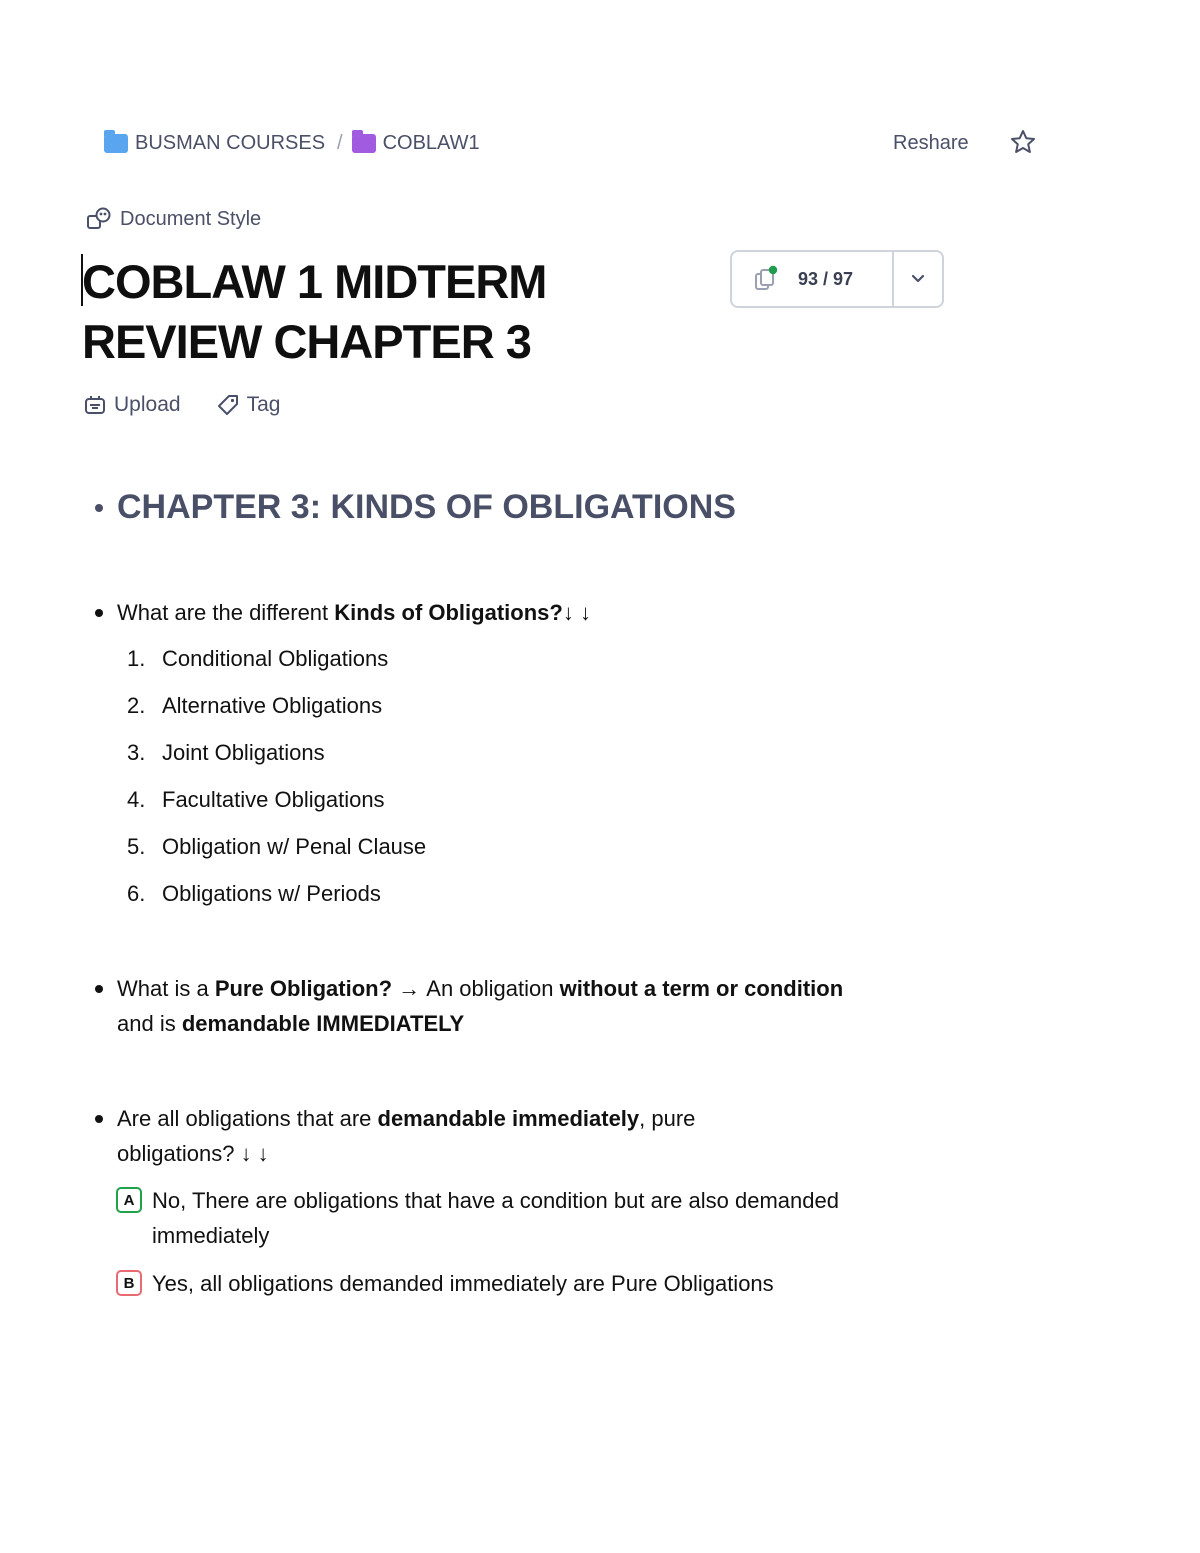 Image resolution: width=1200 pixels, height=1553 pixels. Describe the element at coordinates (826, 278) in the screenshot. I see `progress-count: 93 / 97` at that location.